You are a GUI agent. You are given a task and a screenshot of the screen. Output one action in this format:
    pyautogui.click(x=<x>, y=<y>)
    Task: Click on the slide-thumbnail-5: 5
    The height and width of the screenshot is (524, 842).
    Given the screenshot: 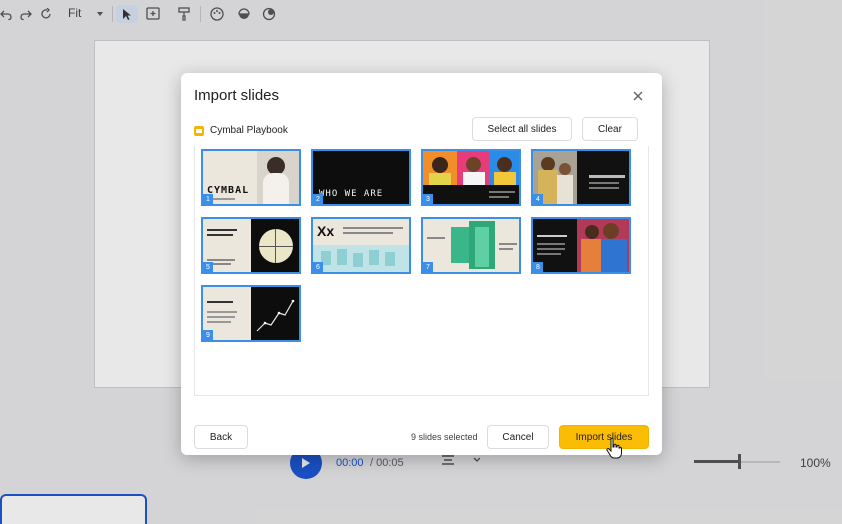 What is the action you would take?
    pyautogui.click(x=251, y=245)
    